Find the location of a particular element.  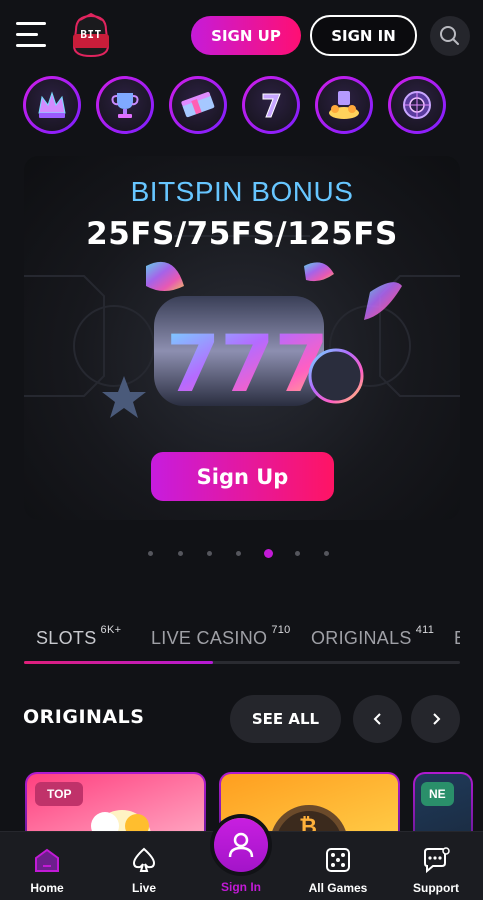

category-cash is located at coordinates (198, 105).